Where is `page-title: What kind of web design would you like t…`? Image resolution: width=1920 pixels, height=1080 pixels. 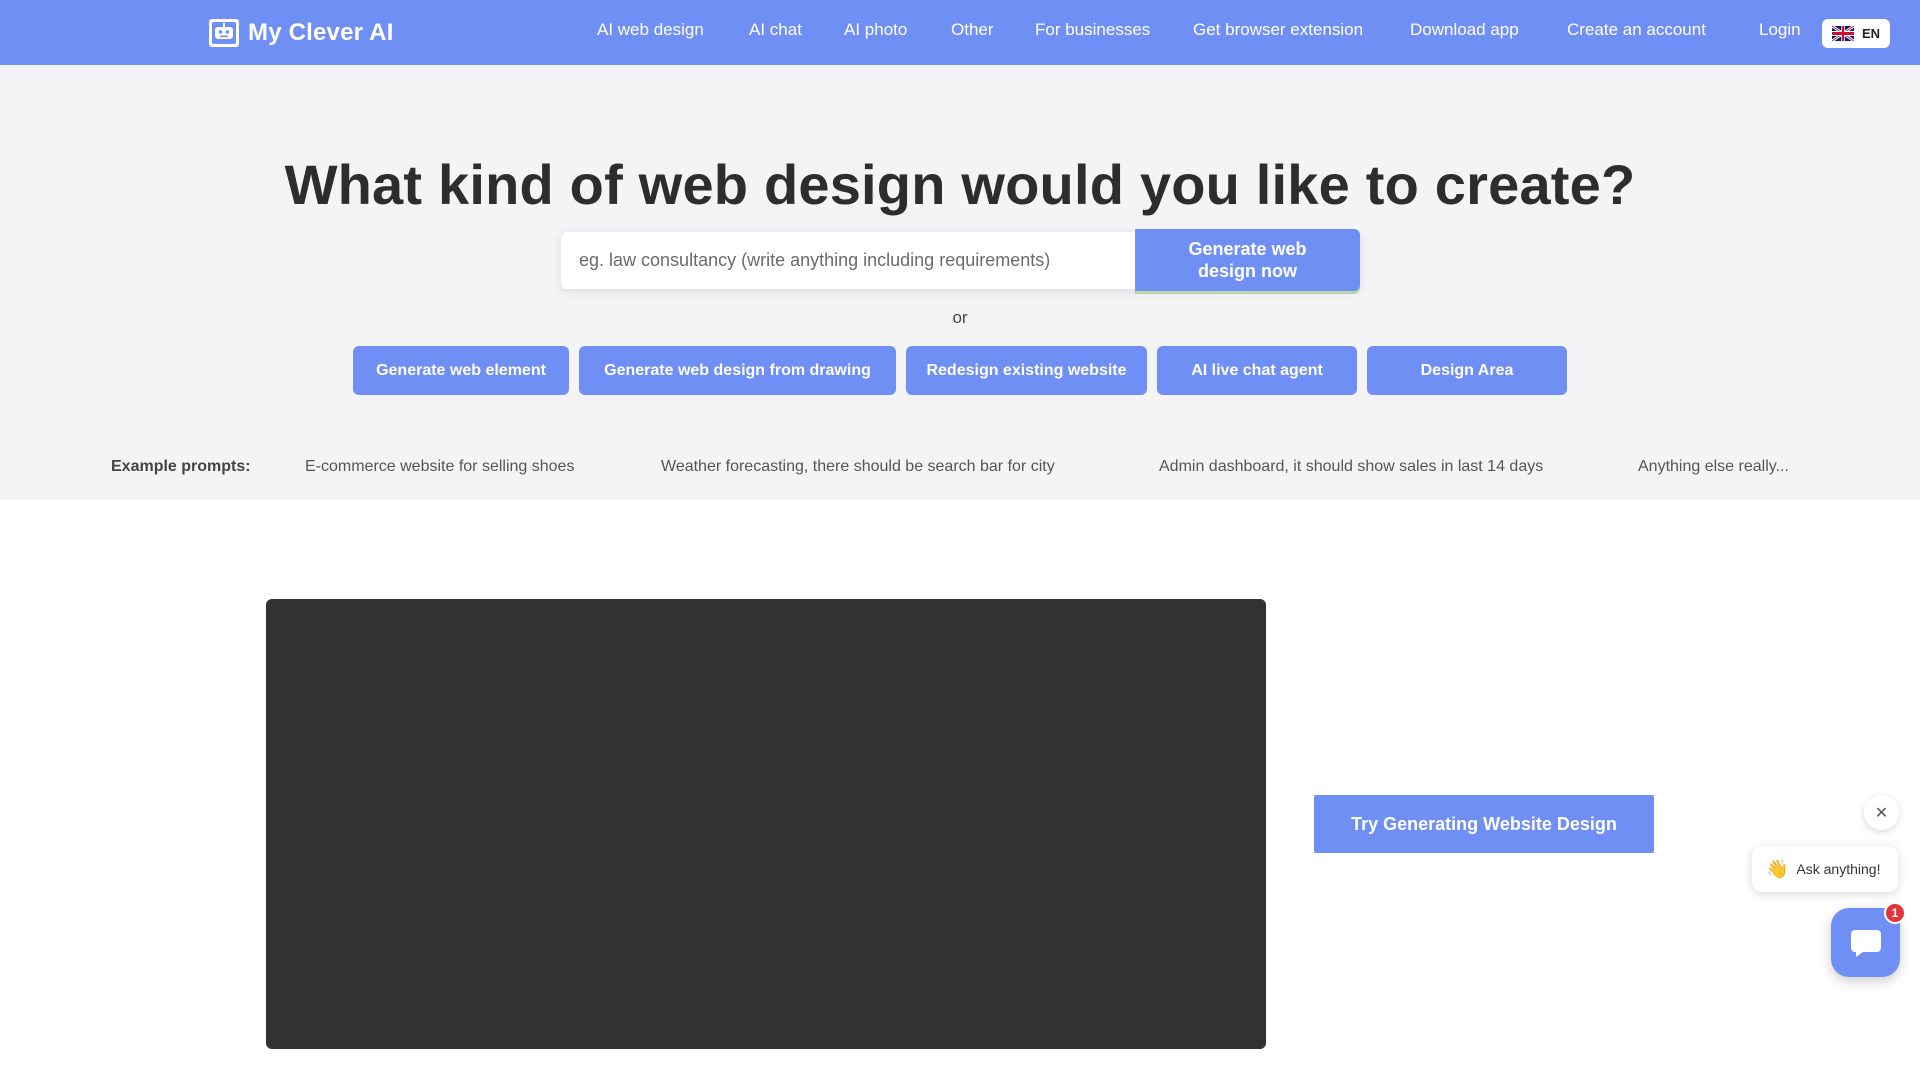
page-title: What kind of web design would you like t… is located at coordinates (960, 184).